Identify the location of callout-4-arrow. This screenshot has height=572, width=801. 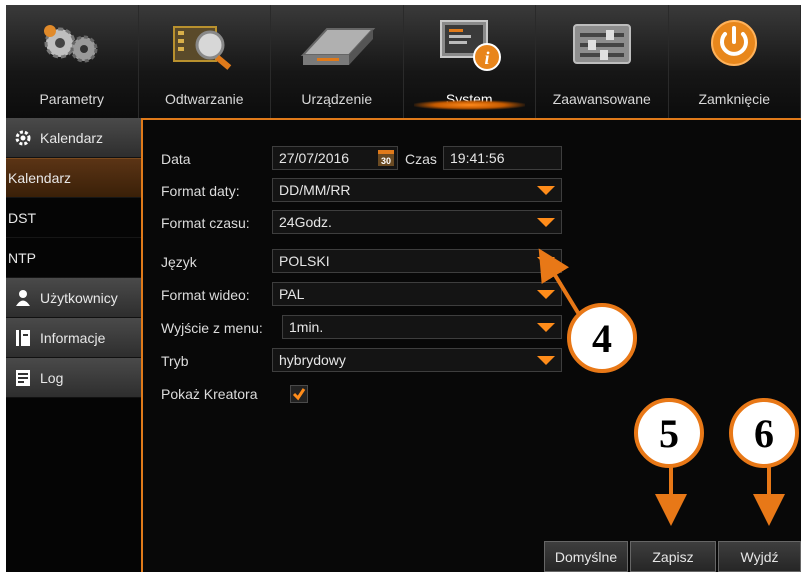
(560, 283).